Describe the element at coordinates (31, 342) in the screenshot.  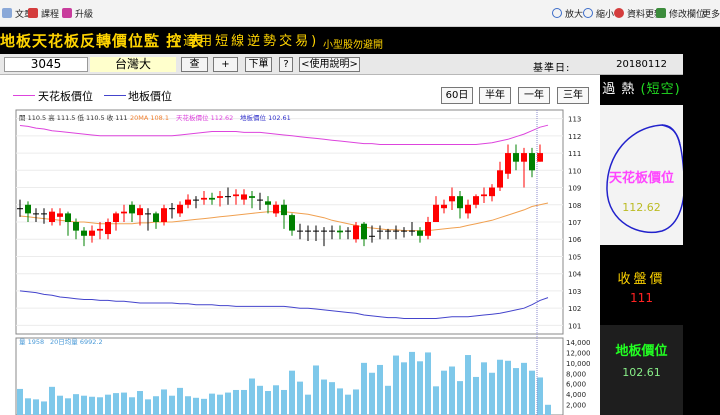
I see `volume-info: 量 1958` at that location.